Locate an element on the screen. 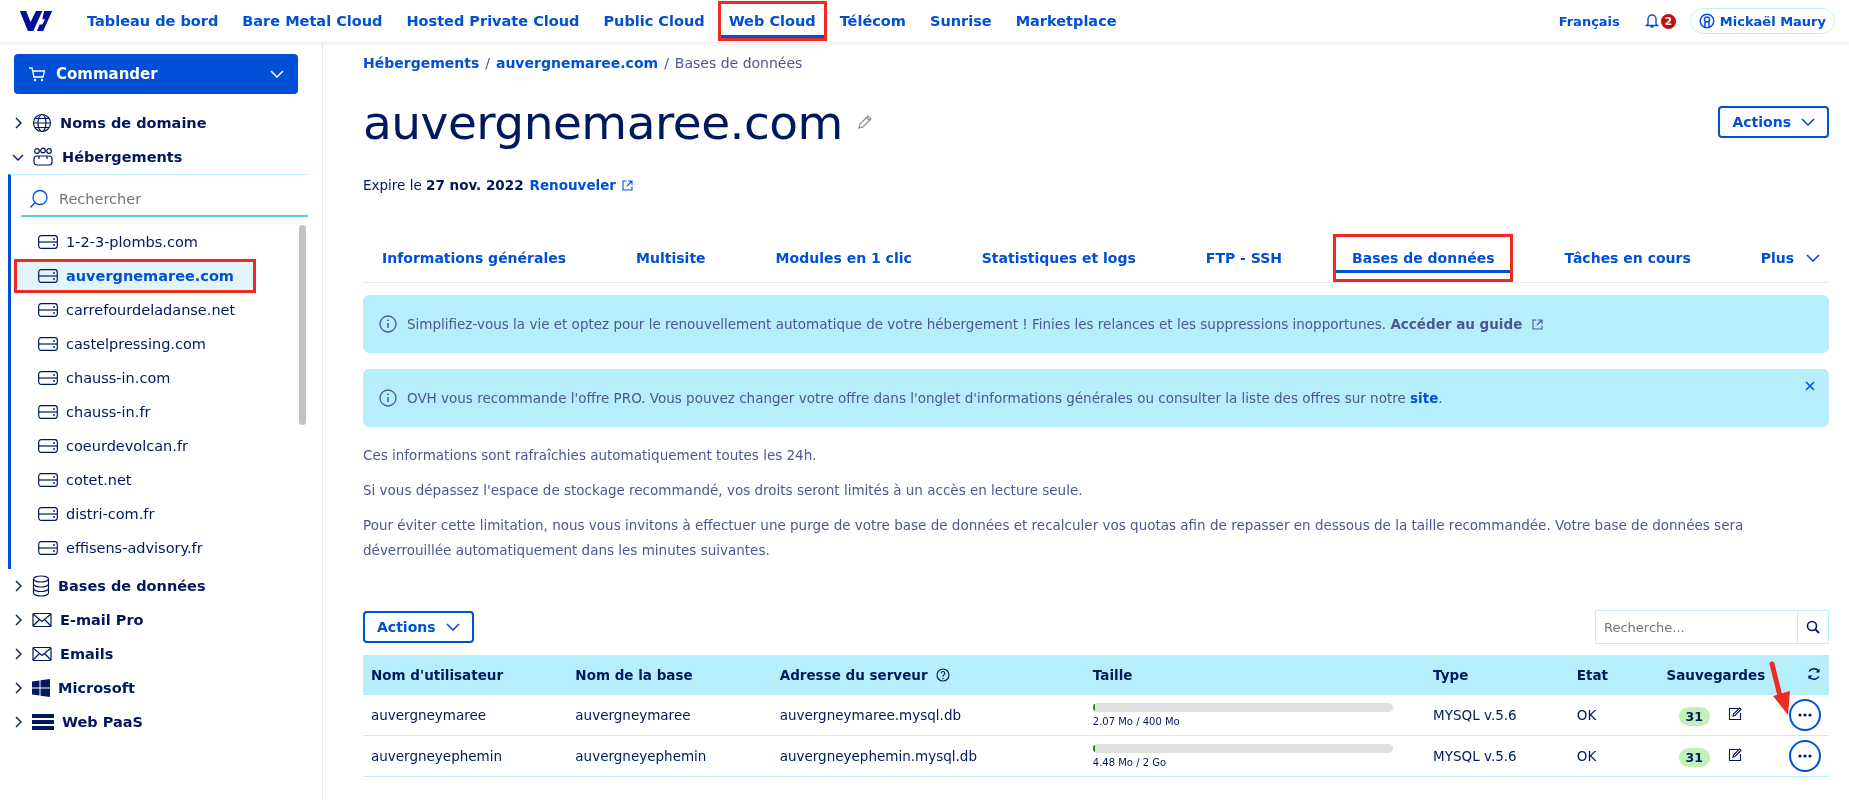 The image size is (1849, 800). column-header: Nom de la base is located at coordinates (669, 675).